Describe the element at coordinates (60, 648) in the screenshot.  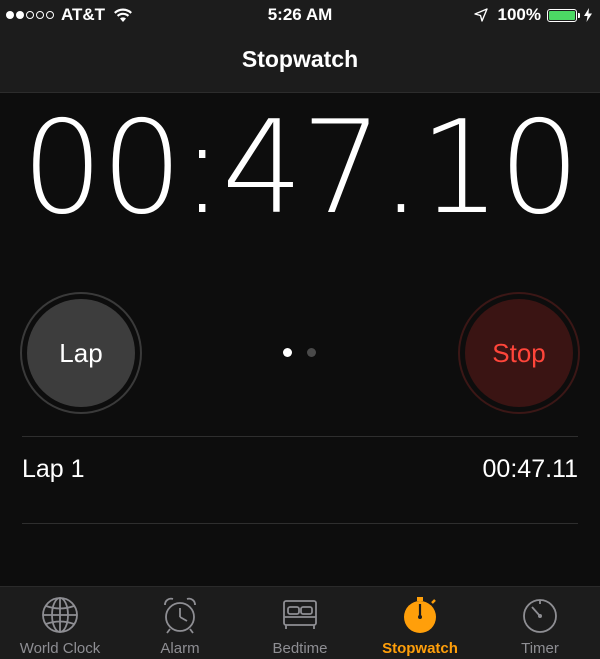
I see `tab-label-world-clock: World Clock` at that location.